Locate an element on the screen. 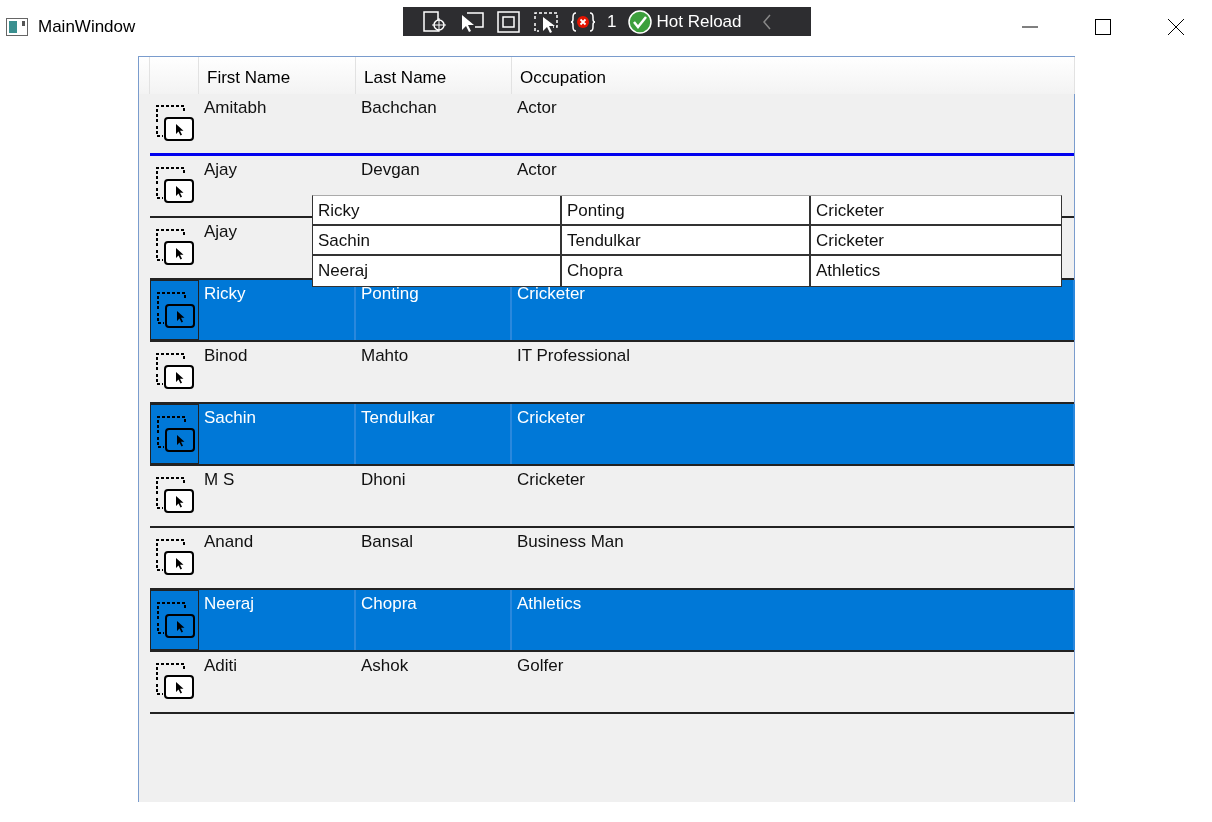 Image resolution: width=1212 pixels, height=822 pixels. adorner-icon is located at coordinates (509, 21).